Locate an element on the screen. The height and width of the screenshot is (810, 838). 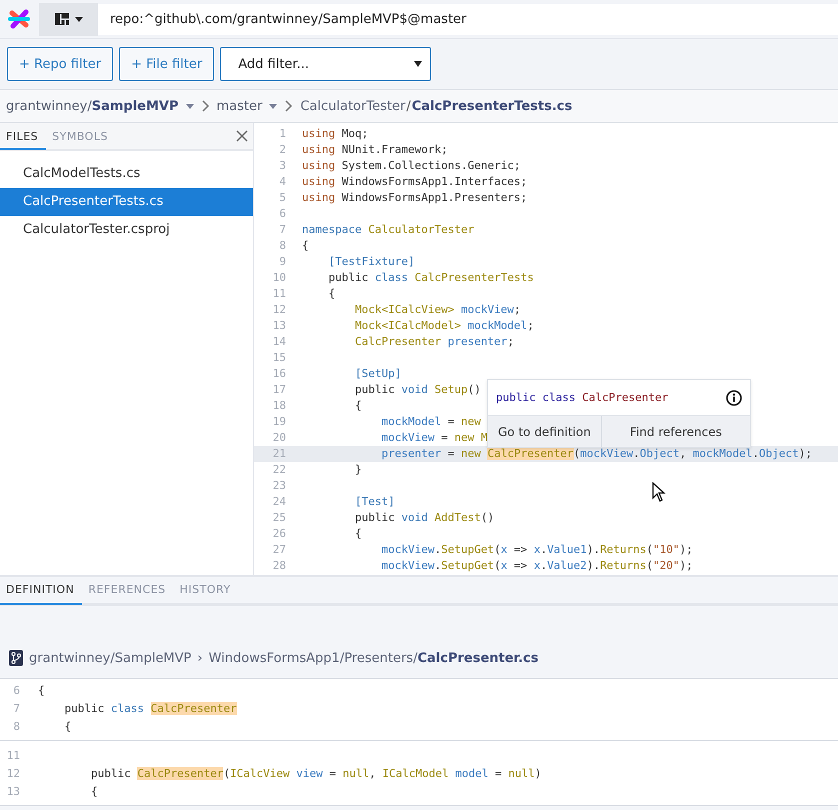
line-number: 14 is located at coordinates (279, 342).